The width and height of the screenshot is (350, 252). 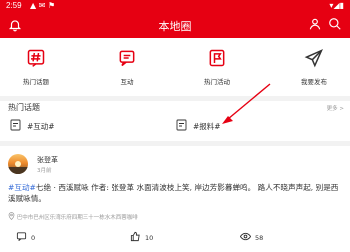 I want to click on comment-button: 0, so click(x=25, y=236).